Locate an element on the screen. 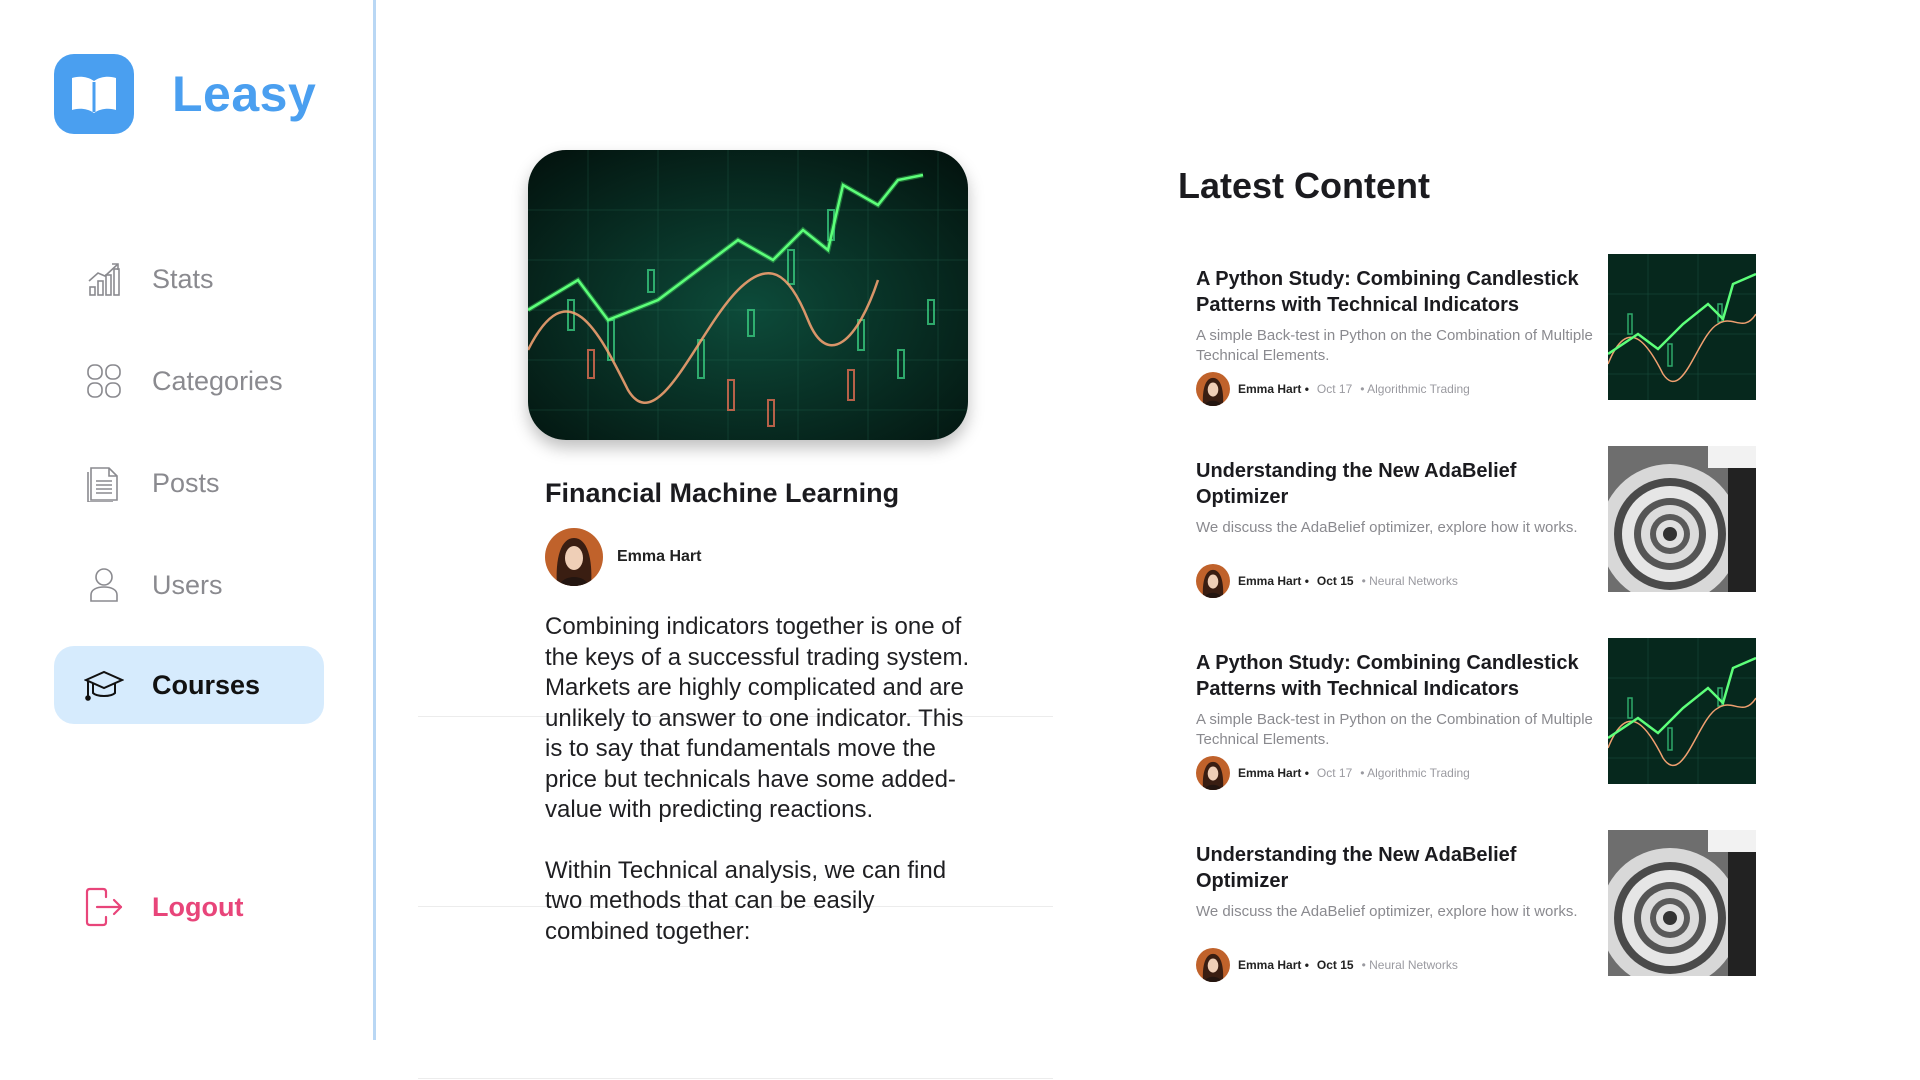  sidebar-item-label: Users is located at coordinates (187, 584).